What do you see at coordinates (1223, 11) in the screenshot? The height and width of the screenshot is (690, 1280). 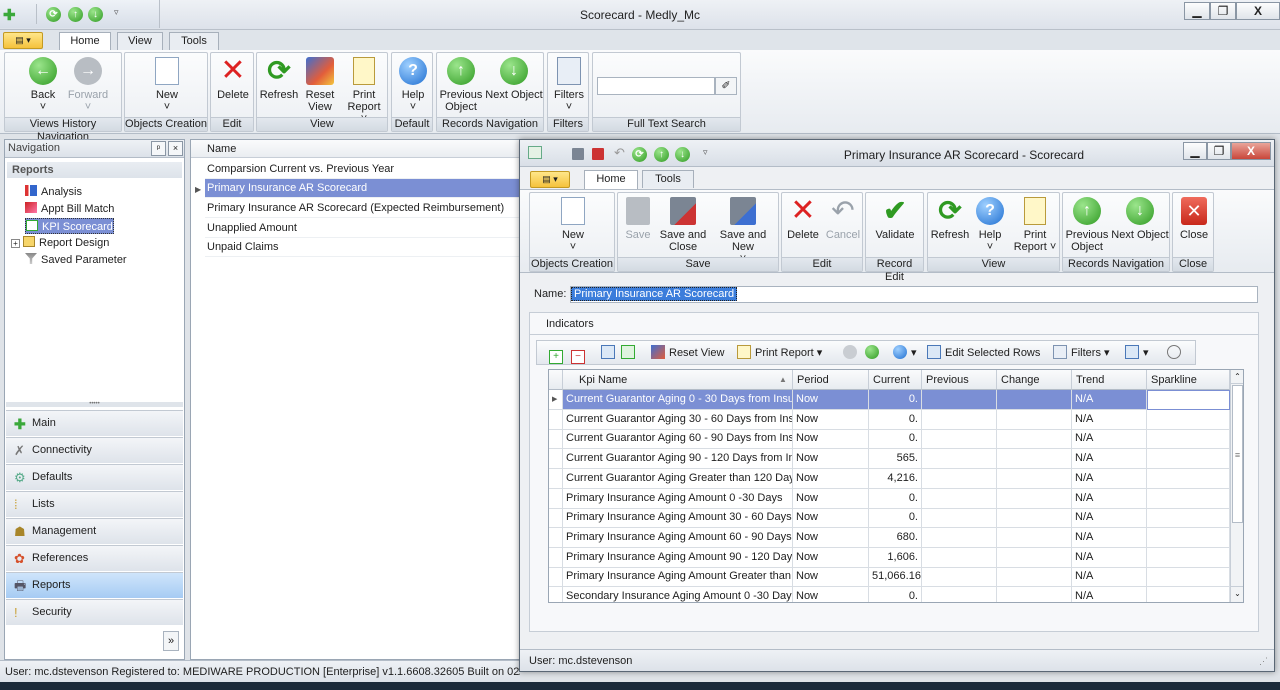 I see `restore-button: ❐` at bounding box center [1223, 11].